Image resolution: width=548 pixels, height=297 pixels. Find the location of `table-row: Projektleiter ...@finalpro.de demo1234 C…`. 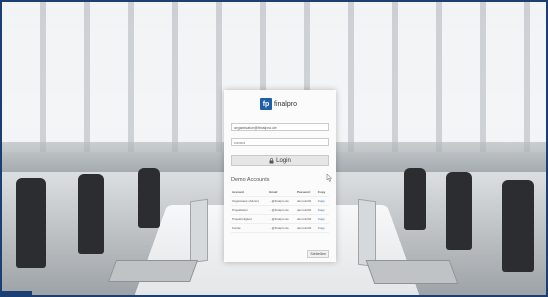

table-row: Projektleiter ...@finalpro.de demo1234 C… is located at coordinates (280, 210).